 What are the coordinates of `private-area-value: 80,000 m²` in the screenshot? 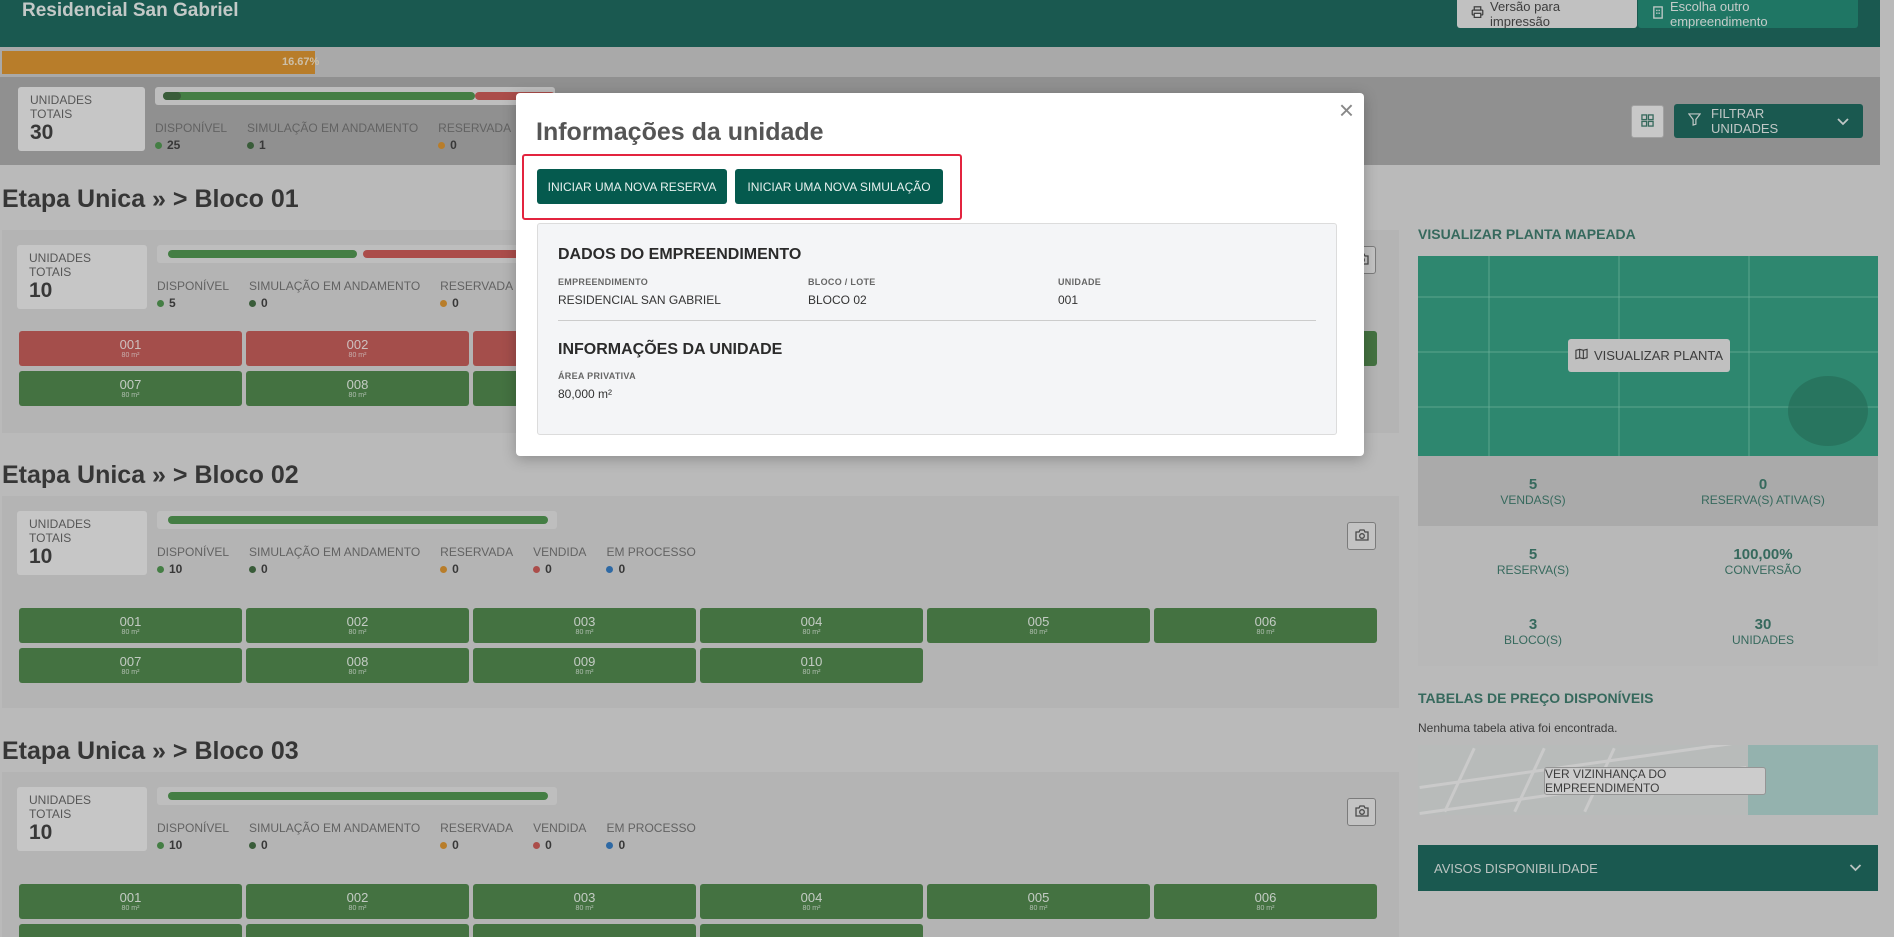 It's located at (585, 394).